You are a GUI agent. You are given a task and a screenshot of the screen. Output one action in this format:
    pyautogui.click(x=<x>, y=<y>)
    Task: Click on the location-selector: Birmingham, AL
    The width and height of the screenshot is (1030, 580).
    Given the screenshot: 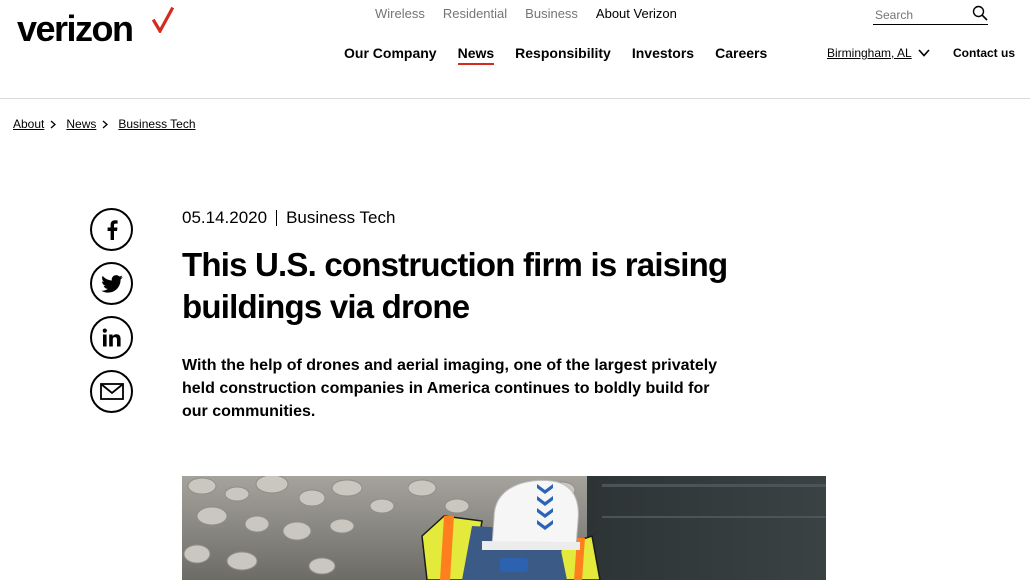 What is the action you would take?
    pyautogui.click(x=878, y=53)
    